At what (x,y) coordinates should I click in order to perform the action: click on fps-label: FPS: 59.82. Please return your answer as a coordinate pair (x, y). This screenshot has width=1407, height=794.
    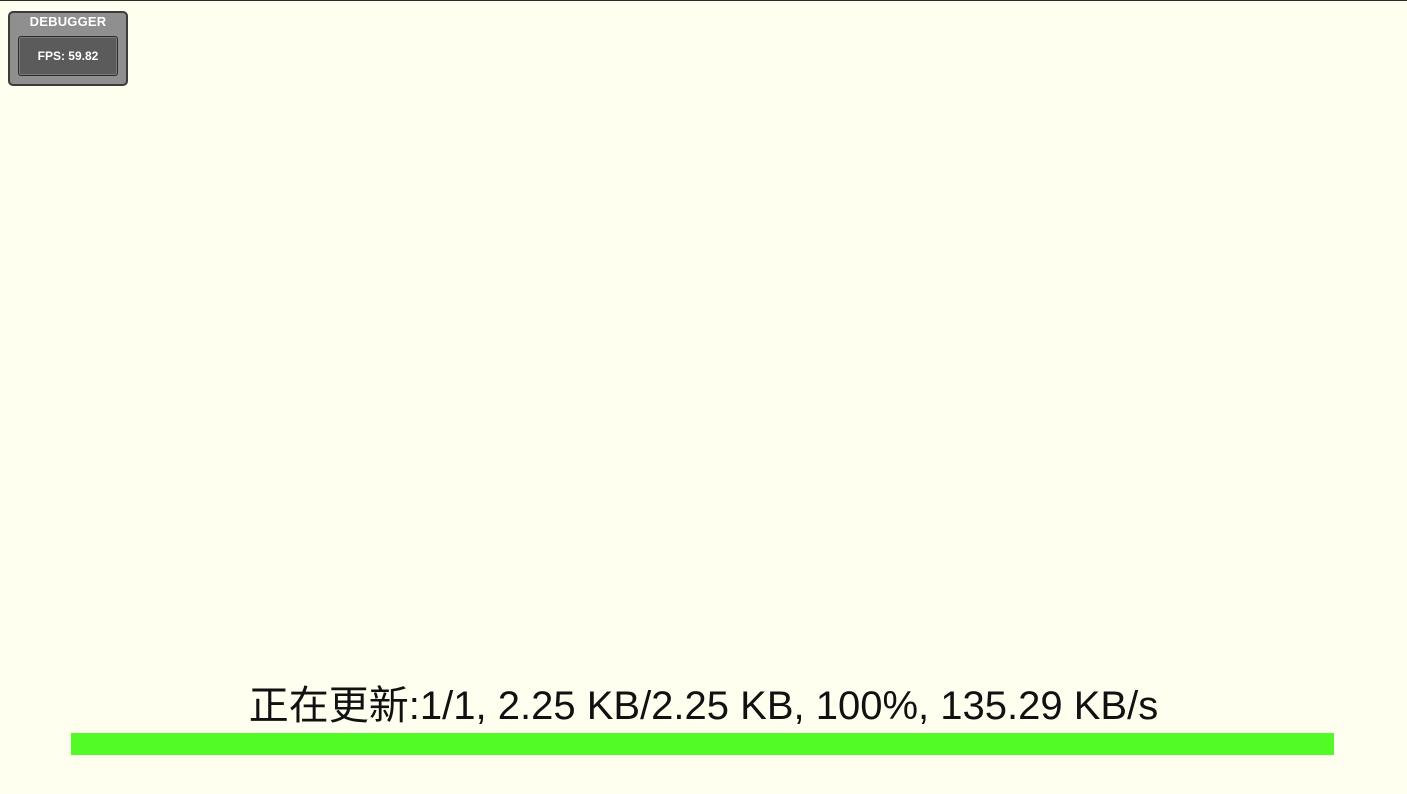
    Looking at the image, I should click on (68, 56).